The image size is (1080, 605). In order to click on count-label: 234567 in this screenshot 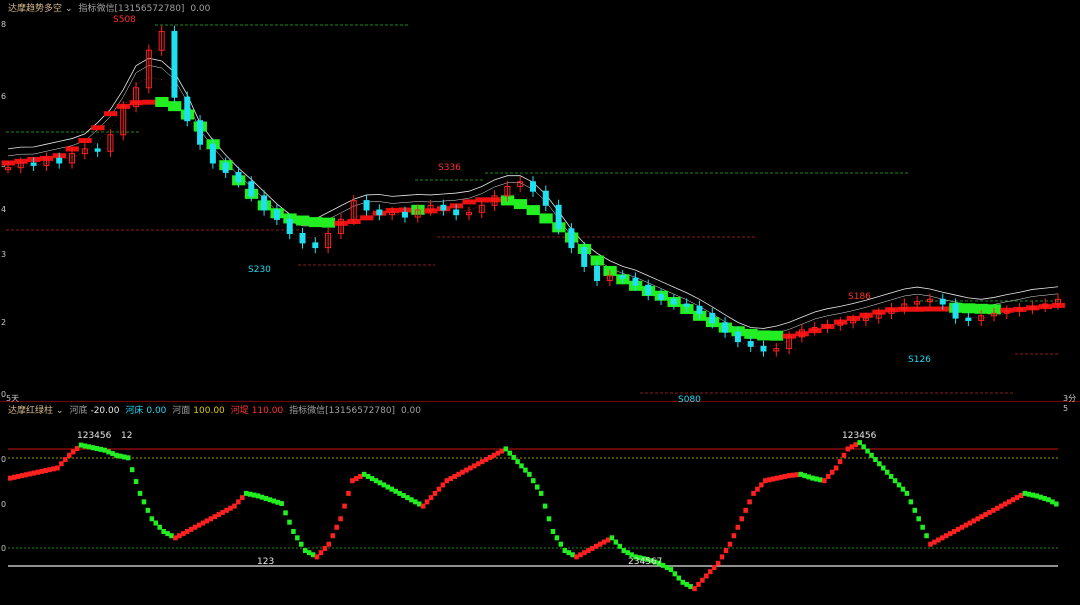, I will do `click(645, 562)`.